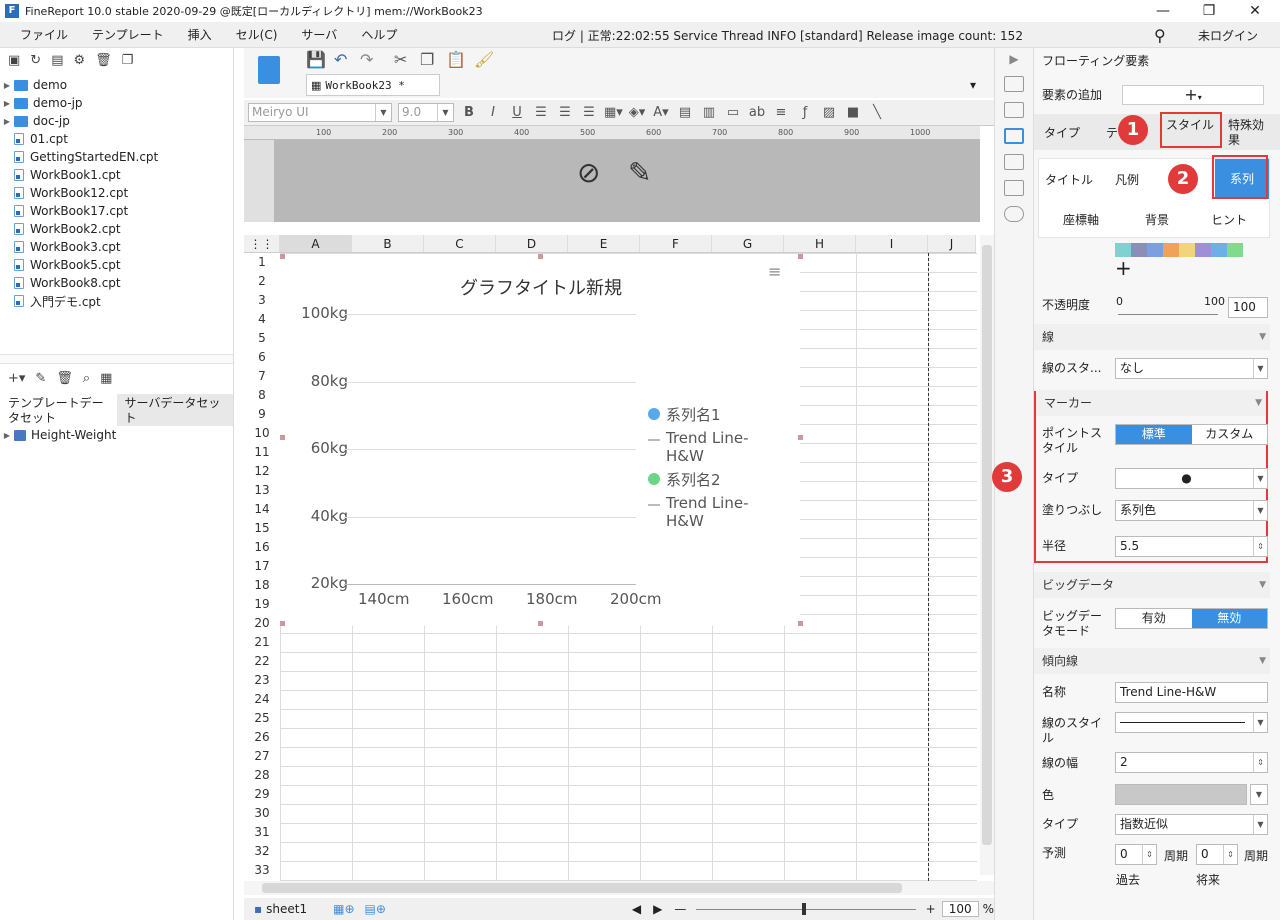  What do you see at coordinates (116, 157) in the screenshot?
I see `tree-file: GettingStartedEN.cpt` at bounding box center [116, 157].